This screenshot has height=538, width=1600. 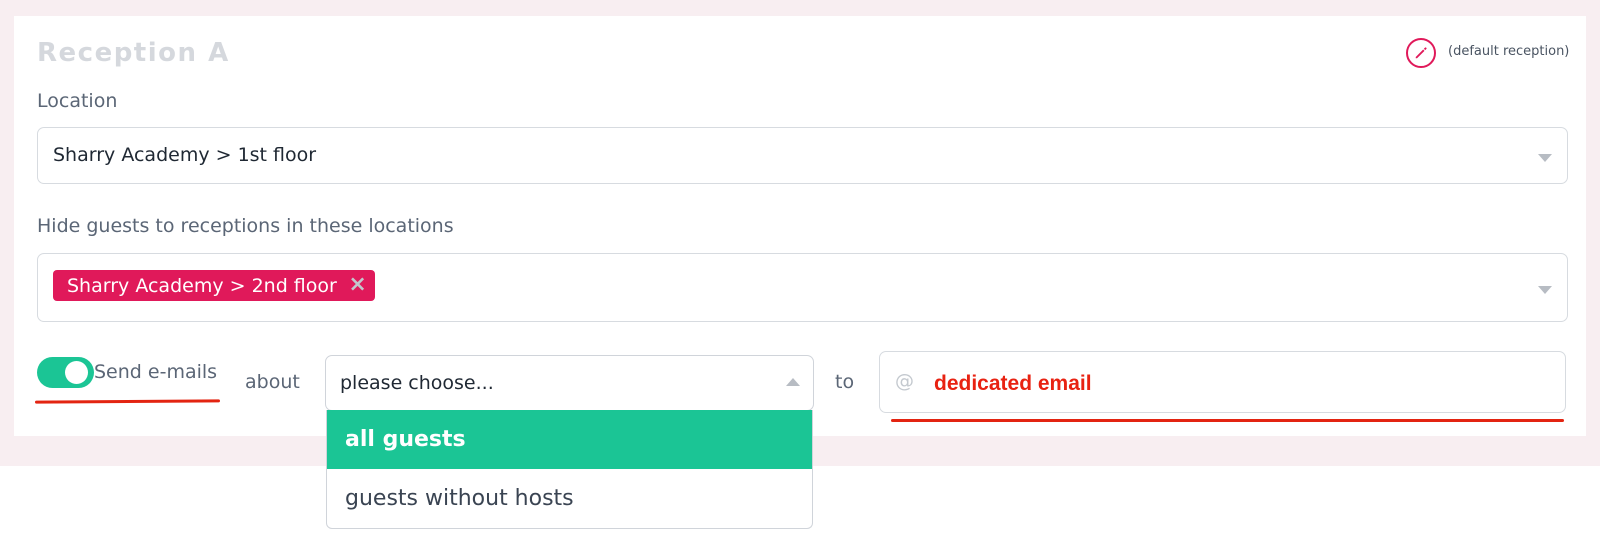 I want to click on dropdown-option-guests-without-hosts: guests without hosts, so click(x=569, y=498).